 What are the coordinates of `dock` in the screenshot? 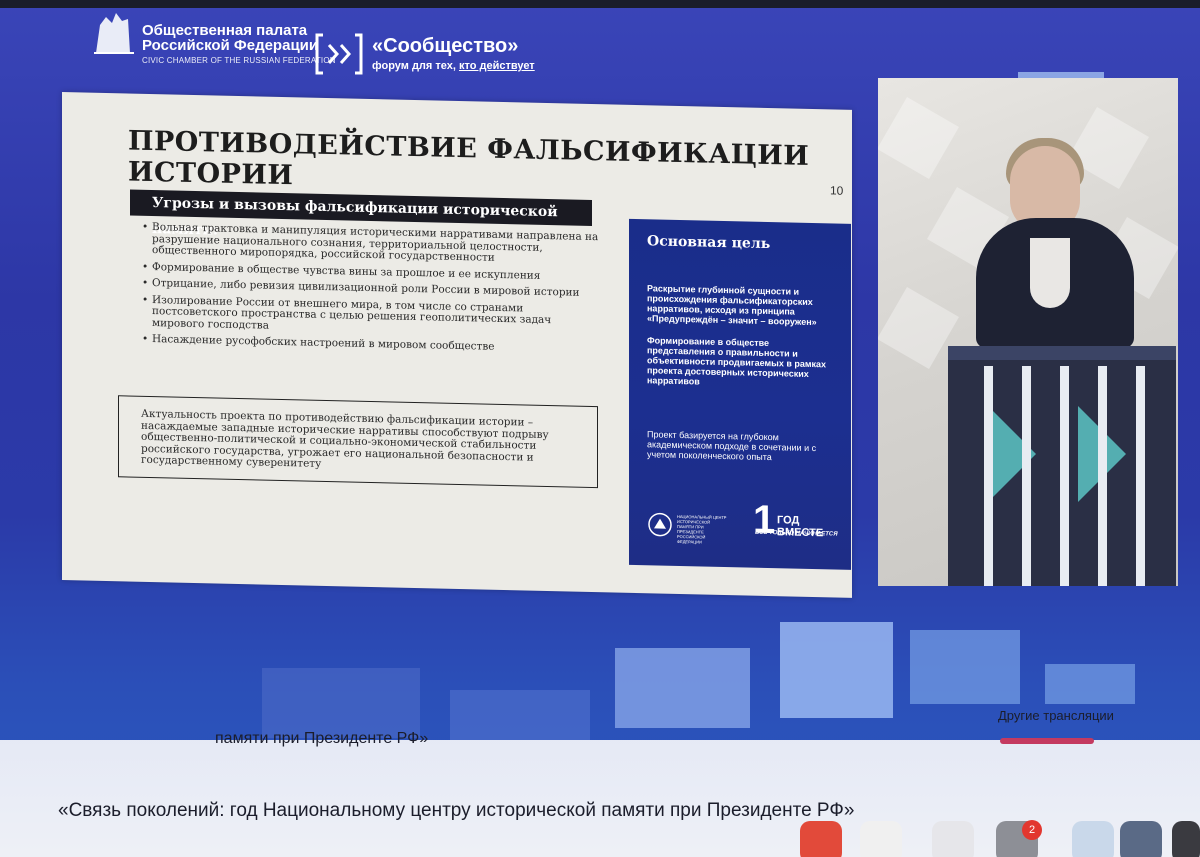 It's located at (1000, 836).